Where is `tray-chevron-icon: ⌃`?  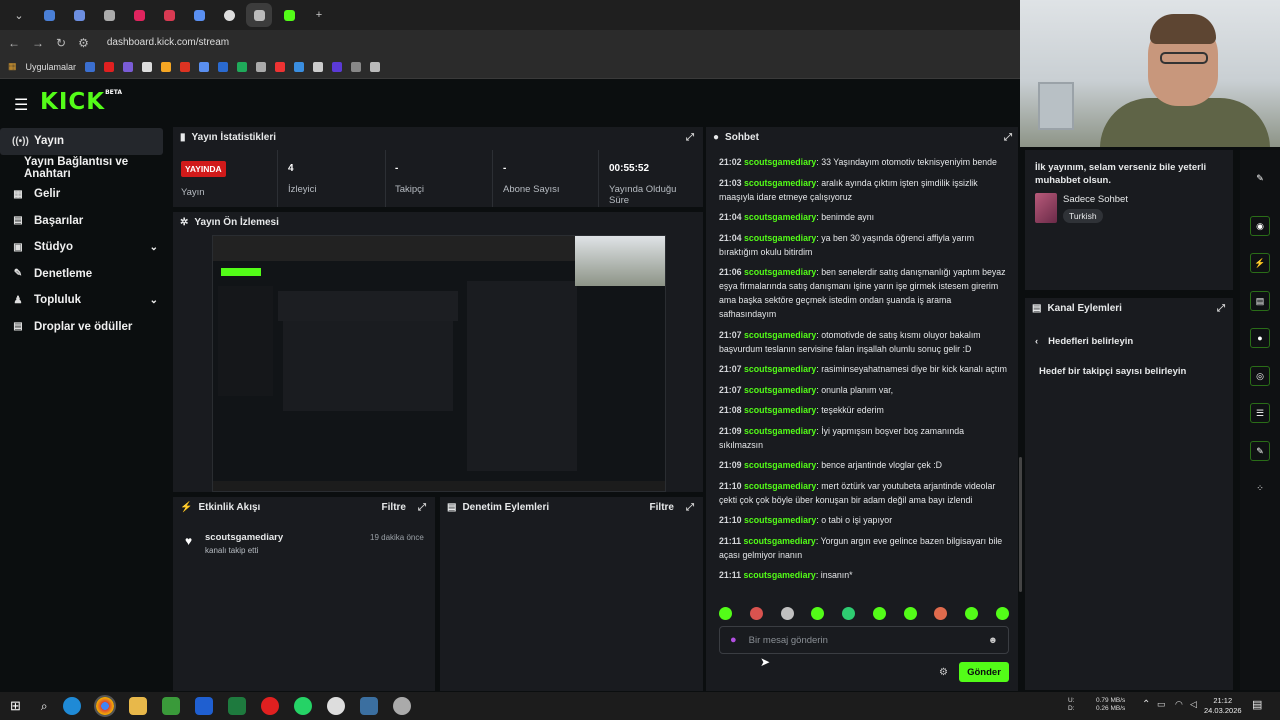 tray-chevron-icon: ⌃ is located at coordinates (1146, 704).